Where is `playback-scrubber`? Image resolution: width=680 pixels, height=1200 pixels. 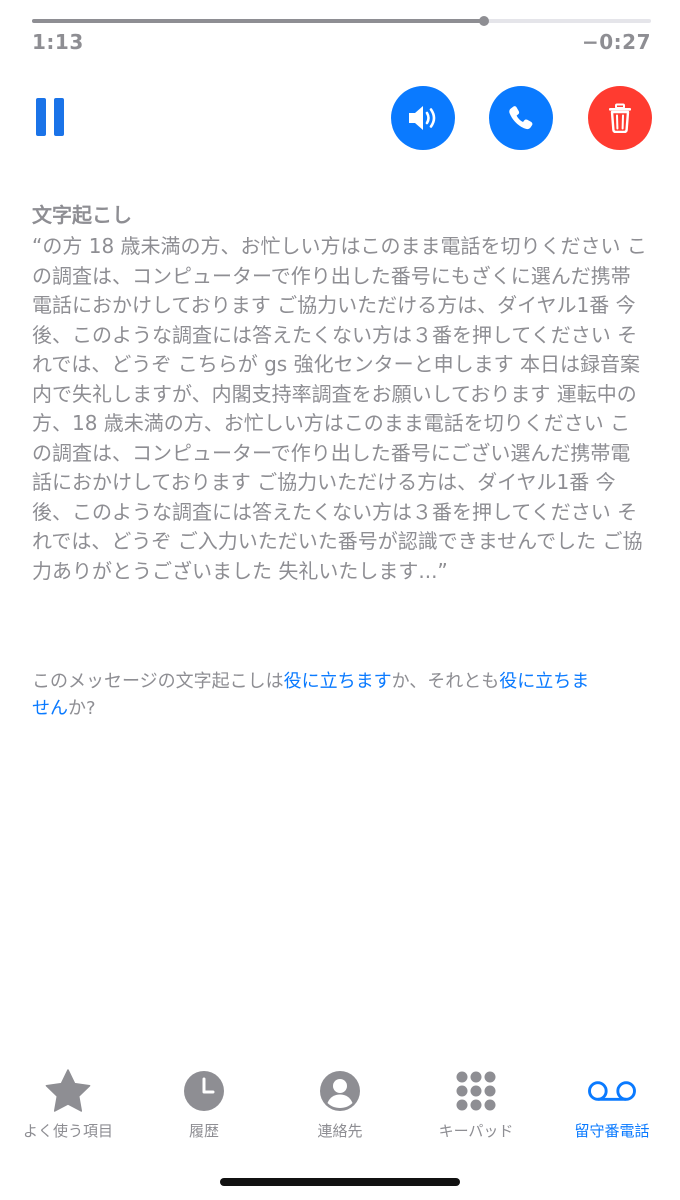
playback-scrubber is located at coordinates (341, 21).